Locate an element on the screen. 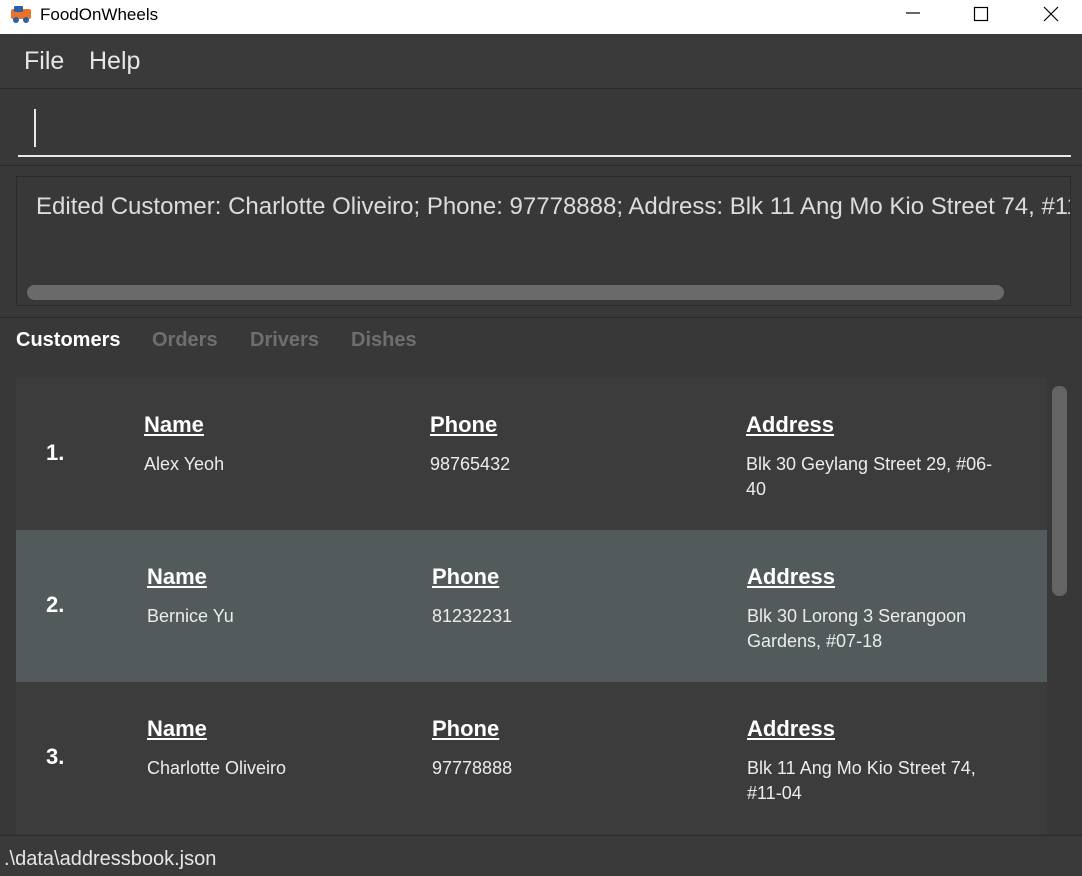  save-file-path: .\data\addressbook.json is located at coordinates (110, 859).